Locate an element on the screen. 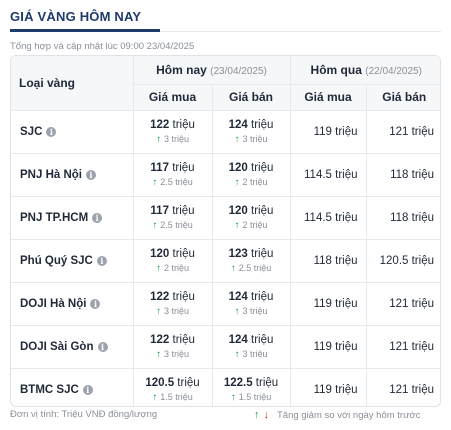 Image resolution: width=451 pixels, height=430 pixels. col-group-today: Hôm nay (23/04/2025) is located at coordinates (211, 70).